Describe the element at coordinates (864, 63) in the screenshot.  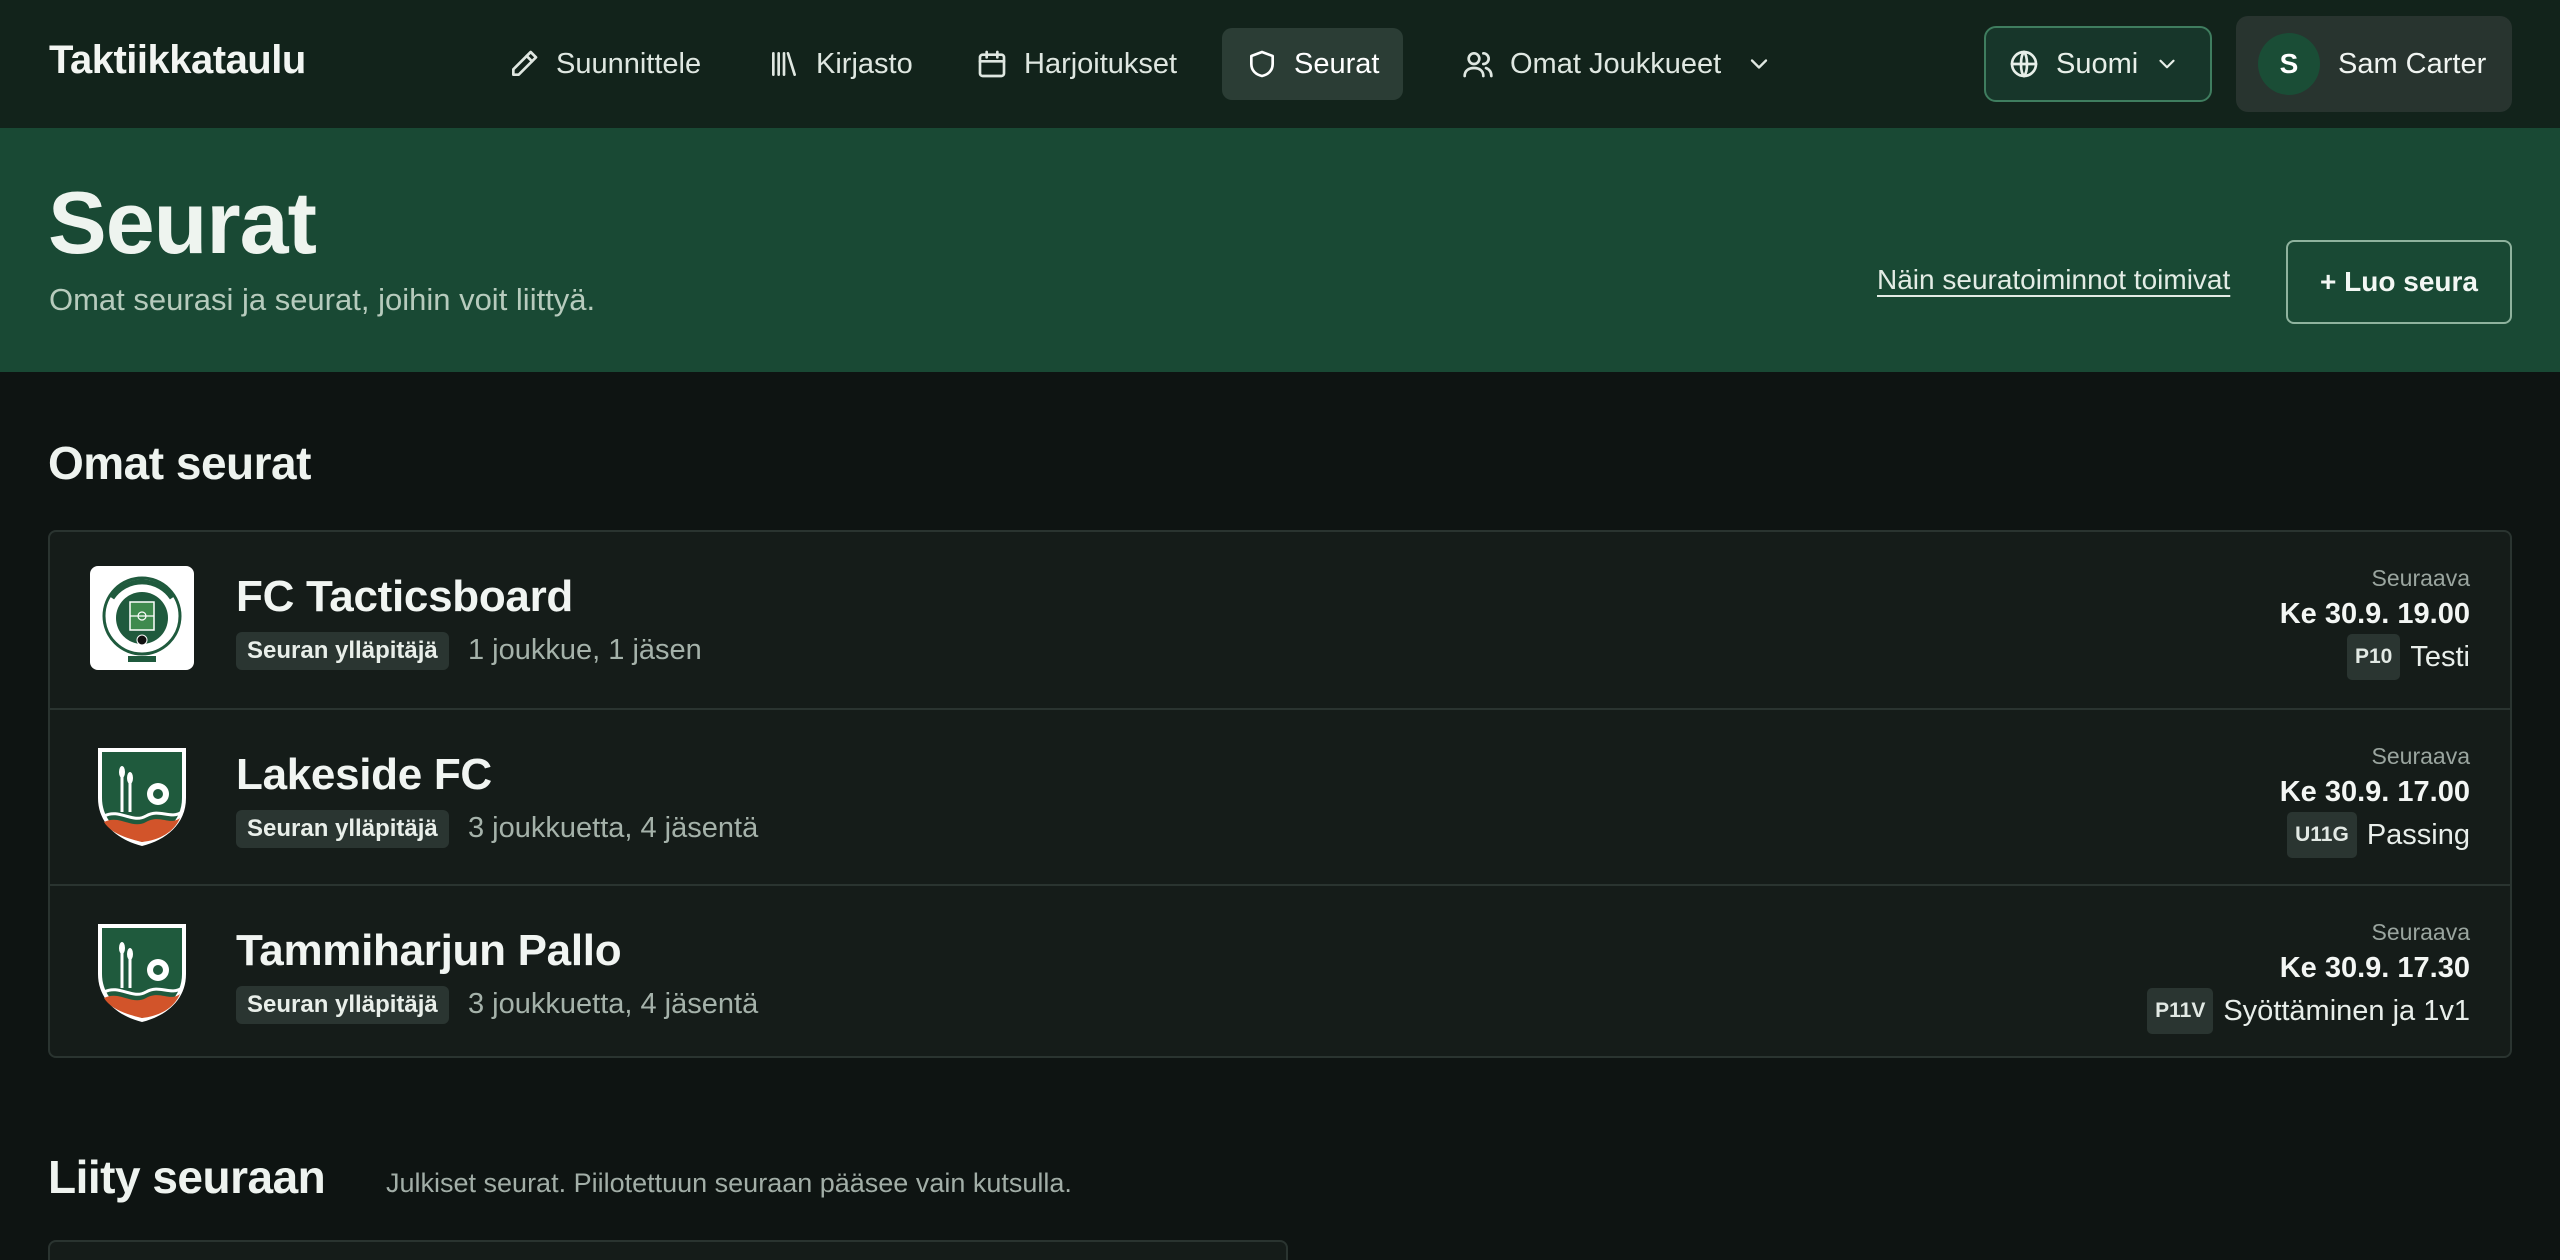
I see `nav-label: Kirjasto` at that location.